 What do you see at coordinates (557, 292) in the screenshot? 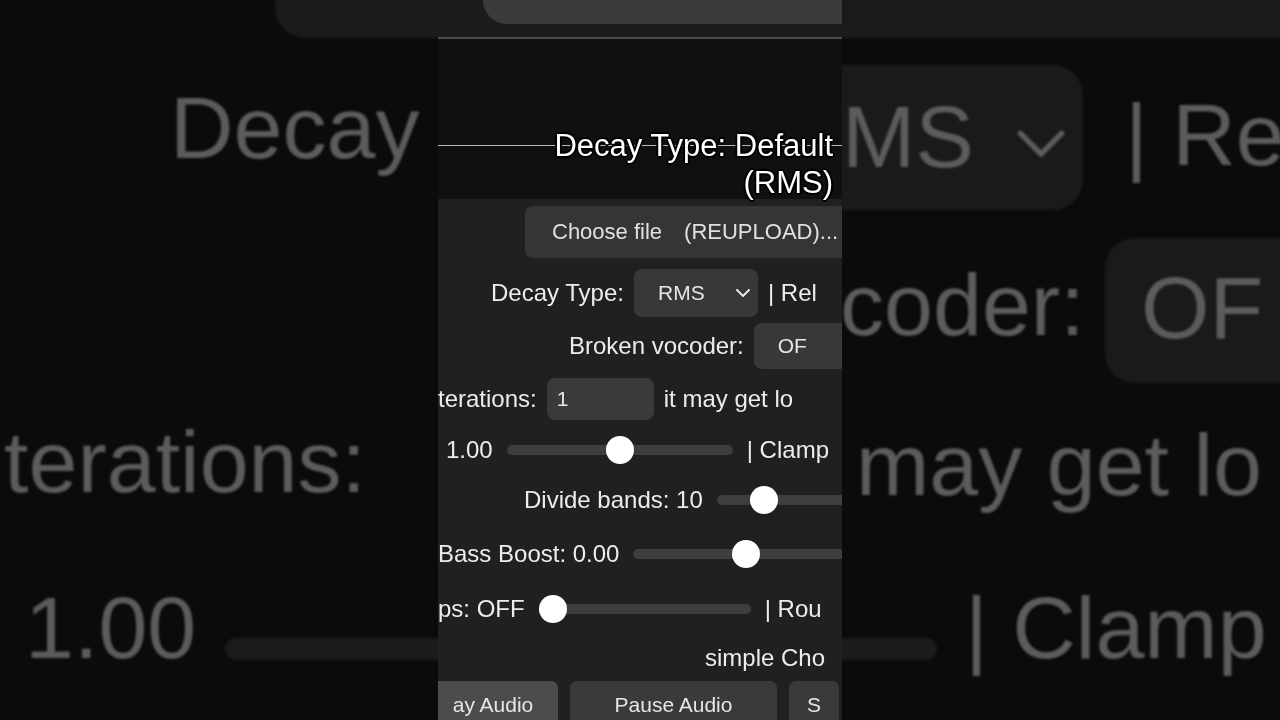
I see `field-label: Decay Type:` at bounding box center [557, 292].